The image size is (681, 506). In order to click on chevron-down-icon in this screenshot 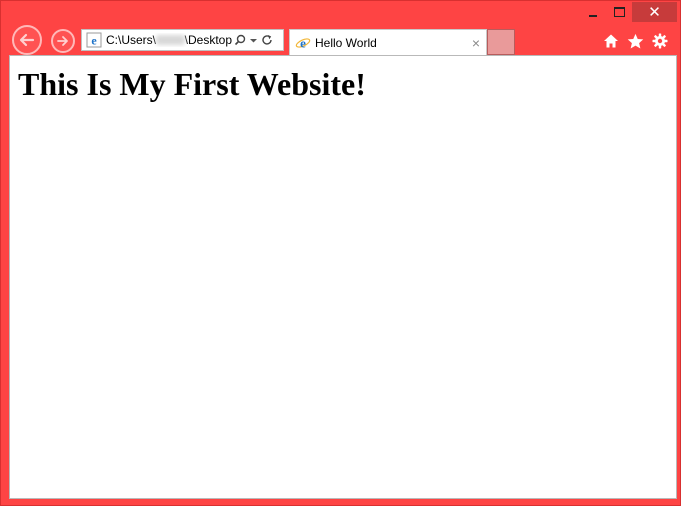, I will do `click(253, 40)`.